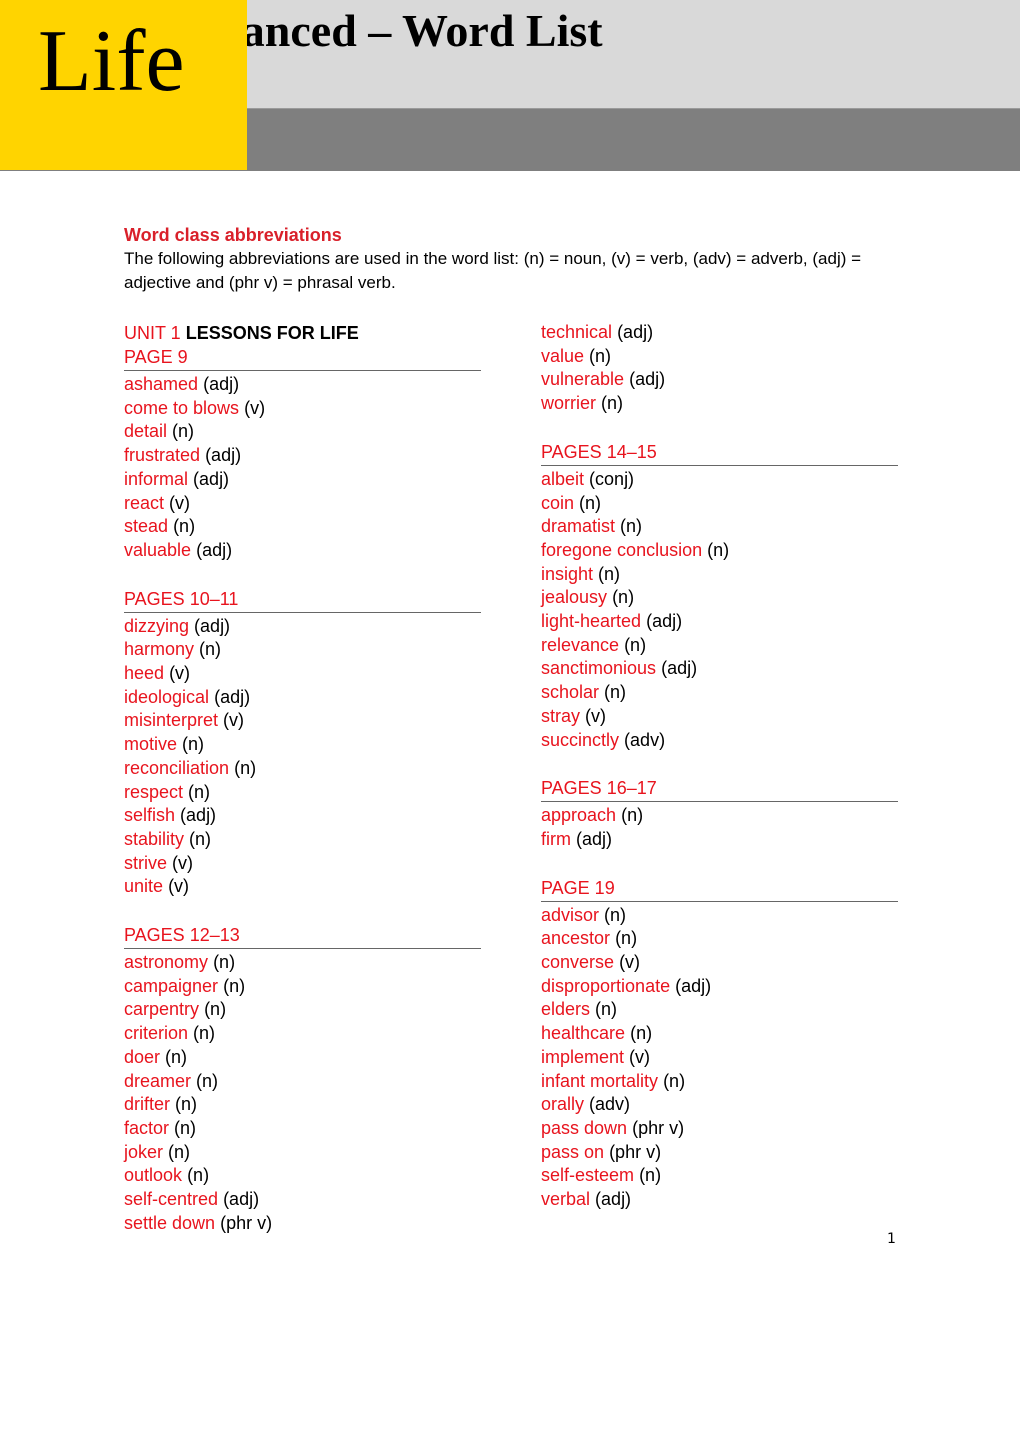 The height and width of the screenshot is (1443, 1020). I want to click on word-entry: come to blows (v), so click(302, 409).